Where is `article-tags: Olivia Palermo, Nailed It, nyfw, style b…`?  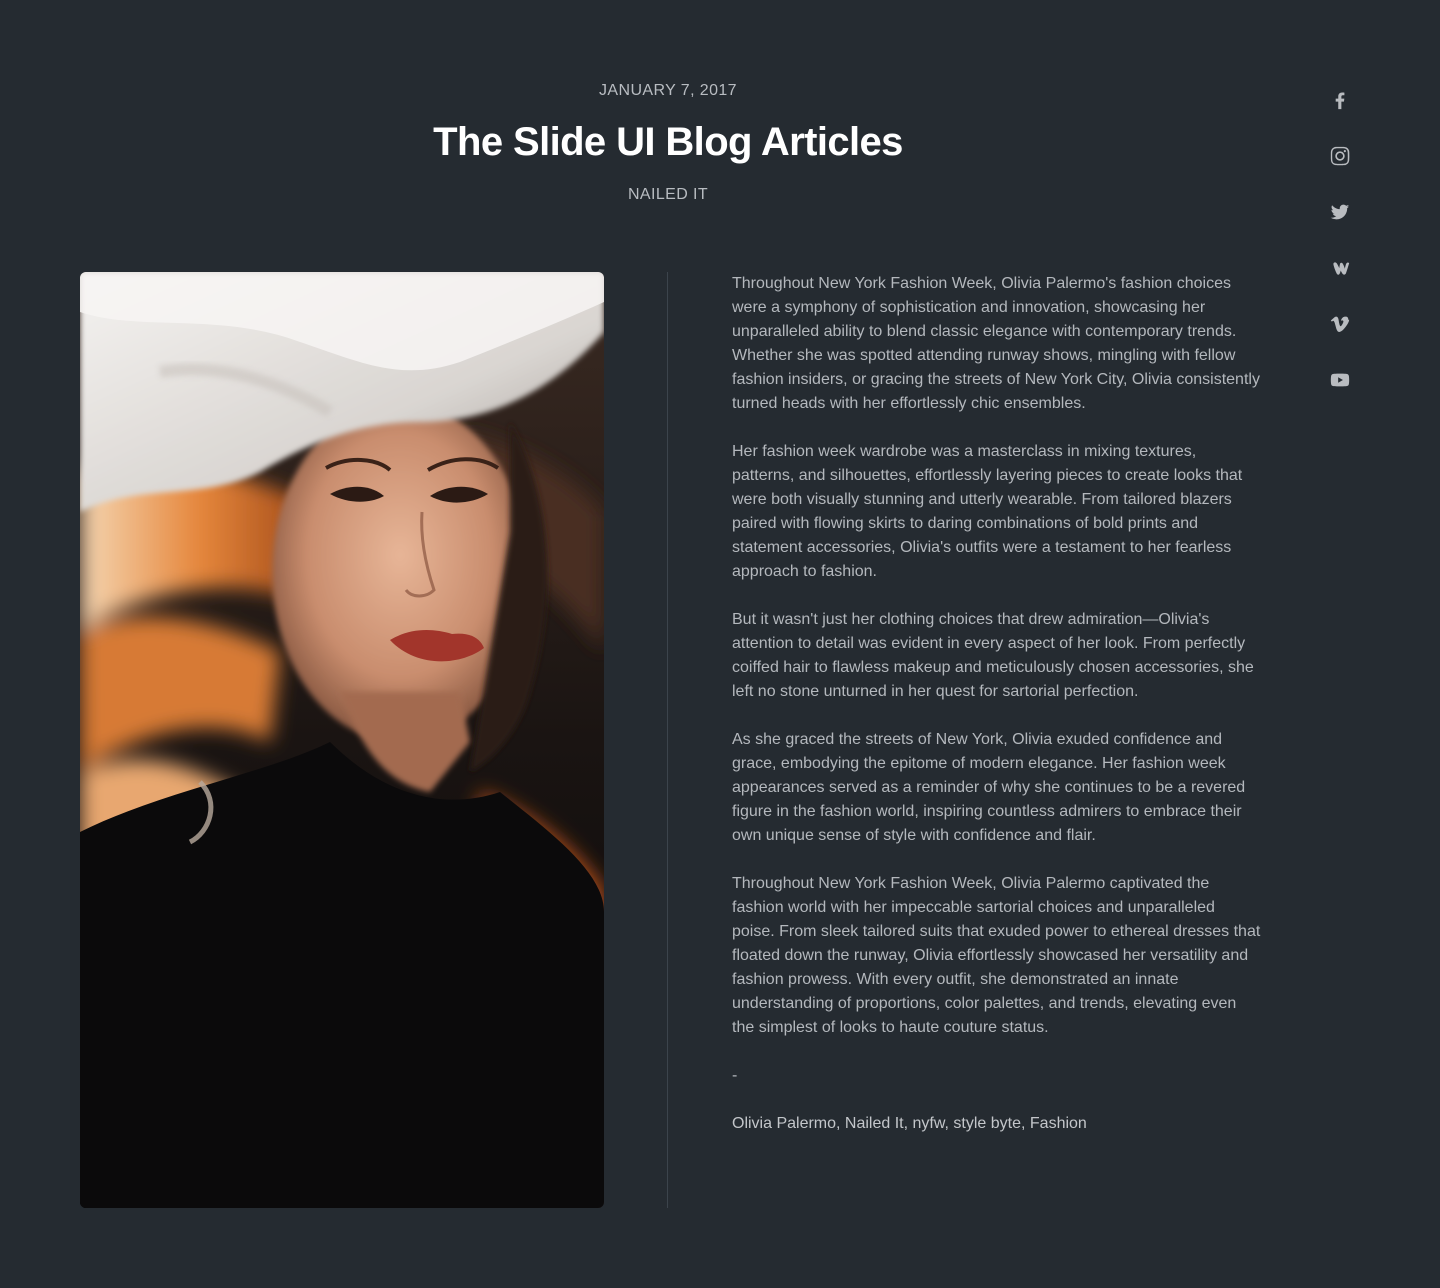 article-tags: Olivia Palermo, Nailed It, nyfw, style b… is located at coordinates (997, 1124).